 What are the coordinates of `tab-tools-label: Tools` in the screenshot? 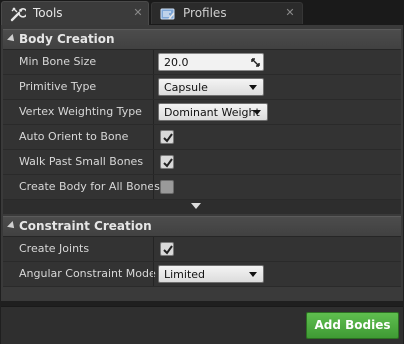 It's located at (48, 13).